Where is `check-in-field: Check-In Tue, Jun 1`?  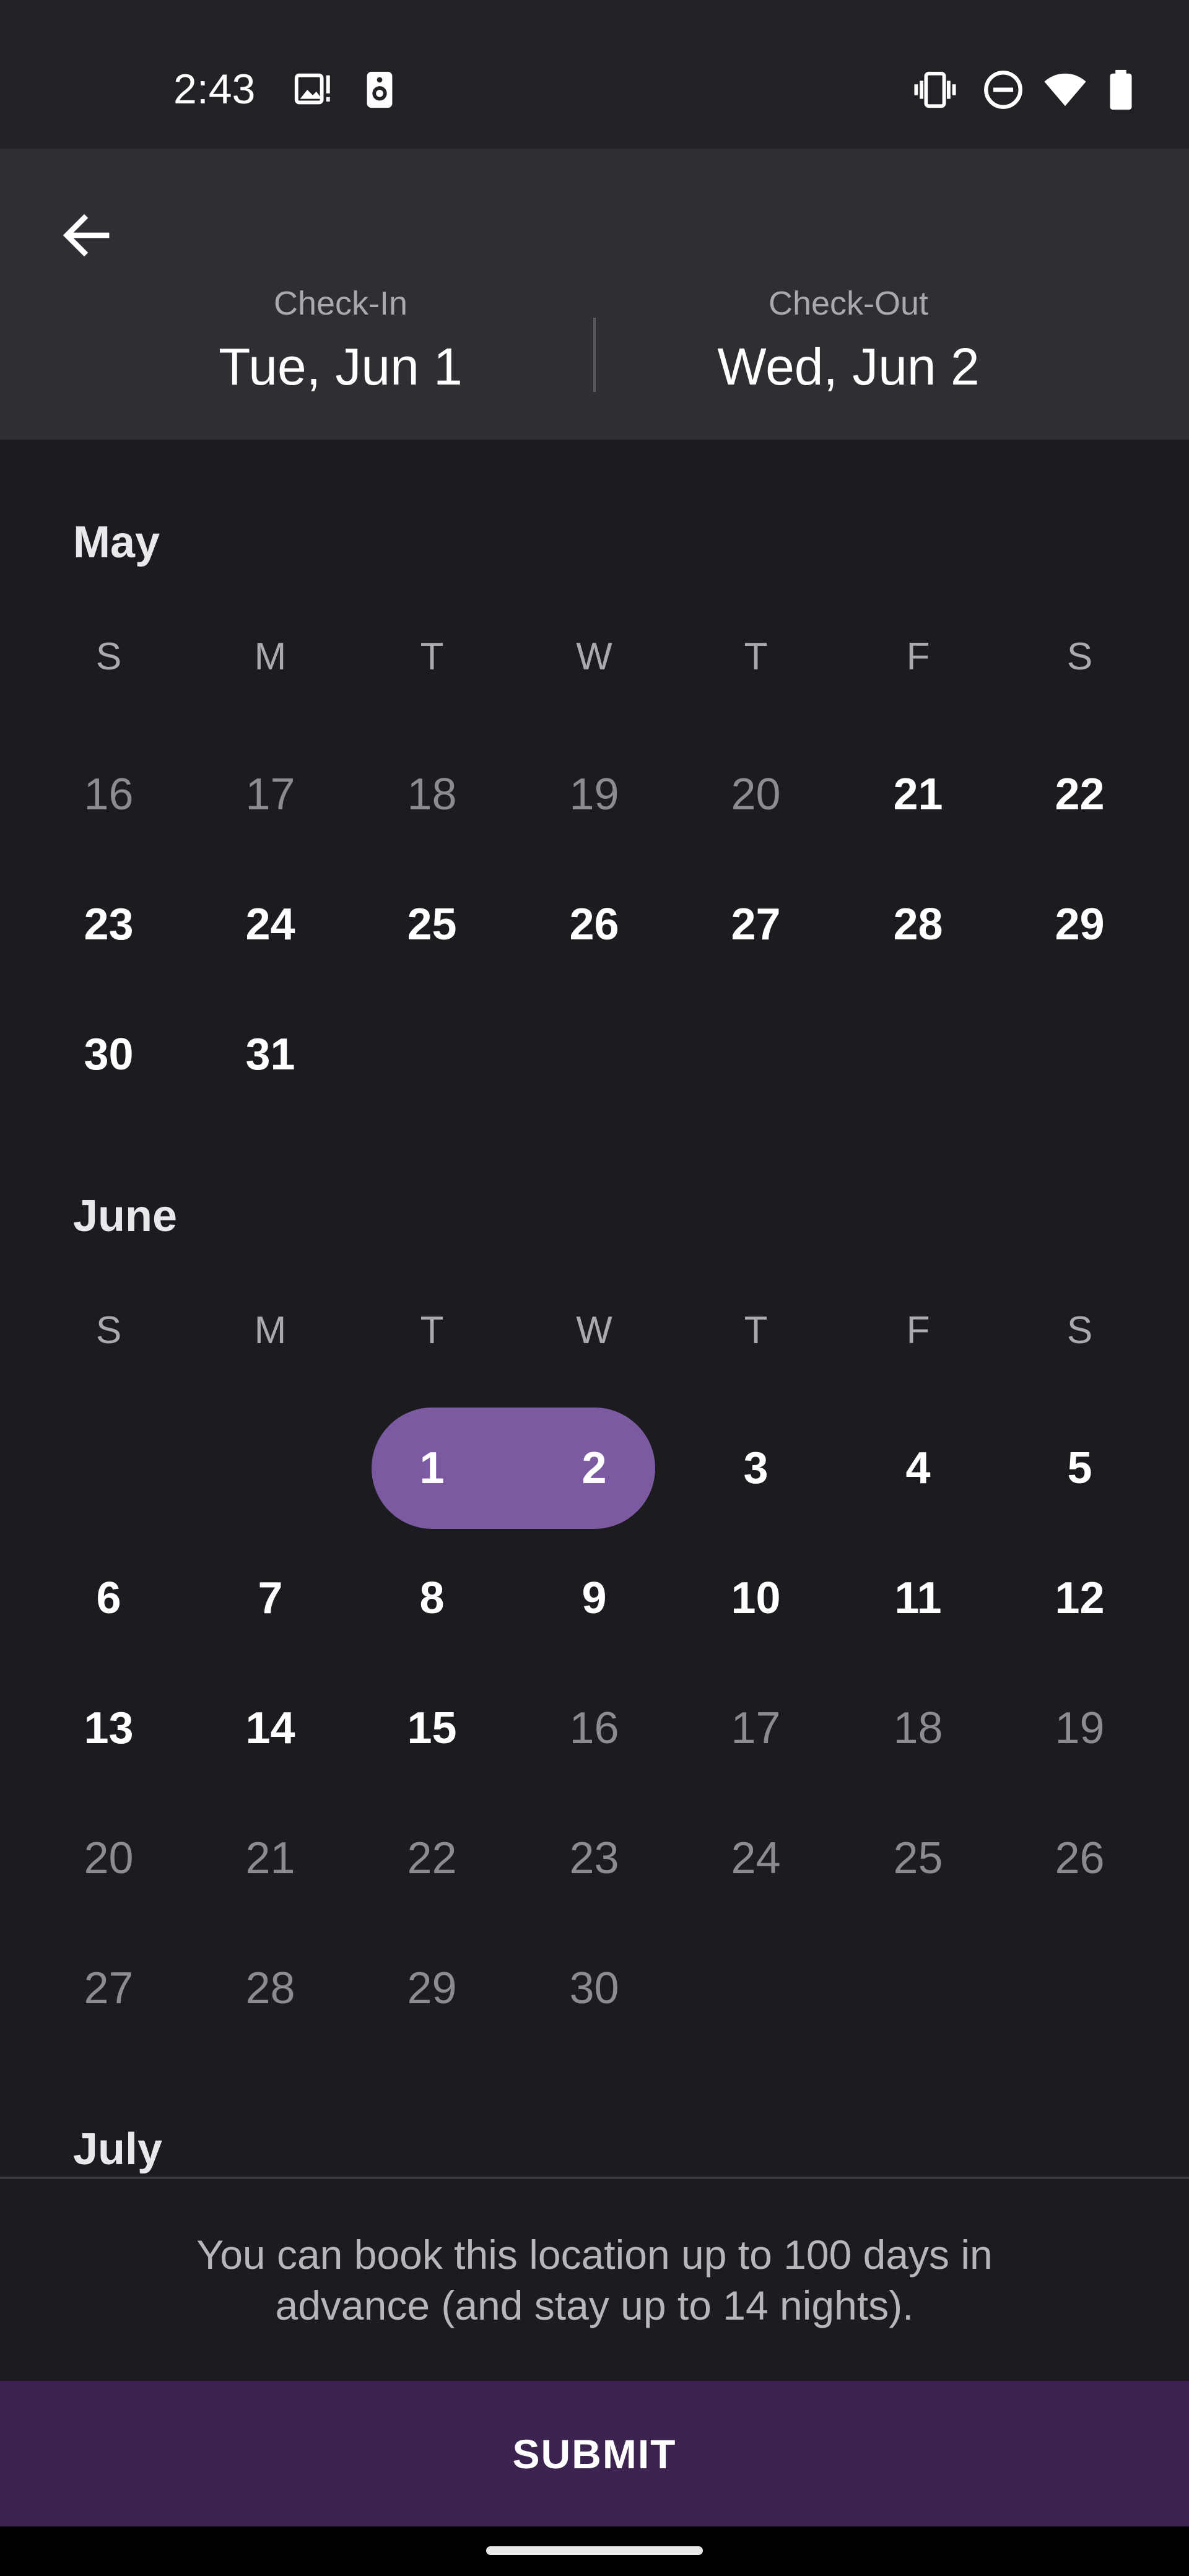 check-in-field: Check-In Tue, Jun 1 is located at coordinates (341, 341).